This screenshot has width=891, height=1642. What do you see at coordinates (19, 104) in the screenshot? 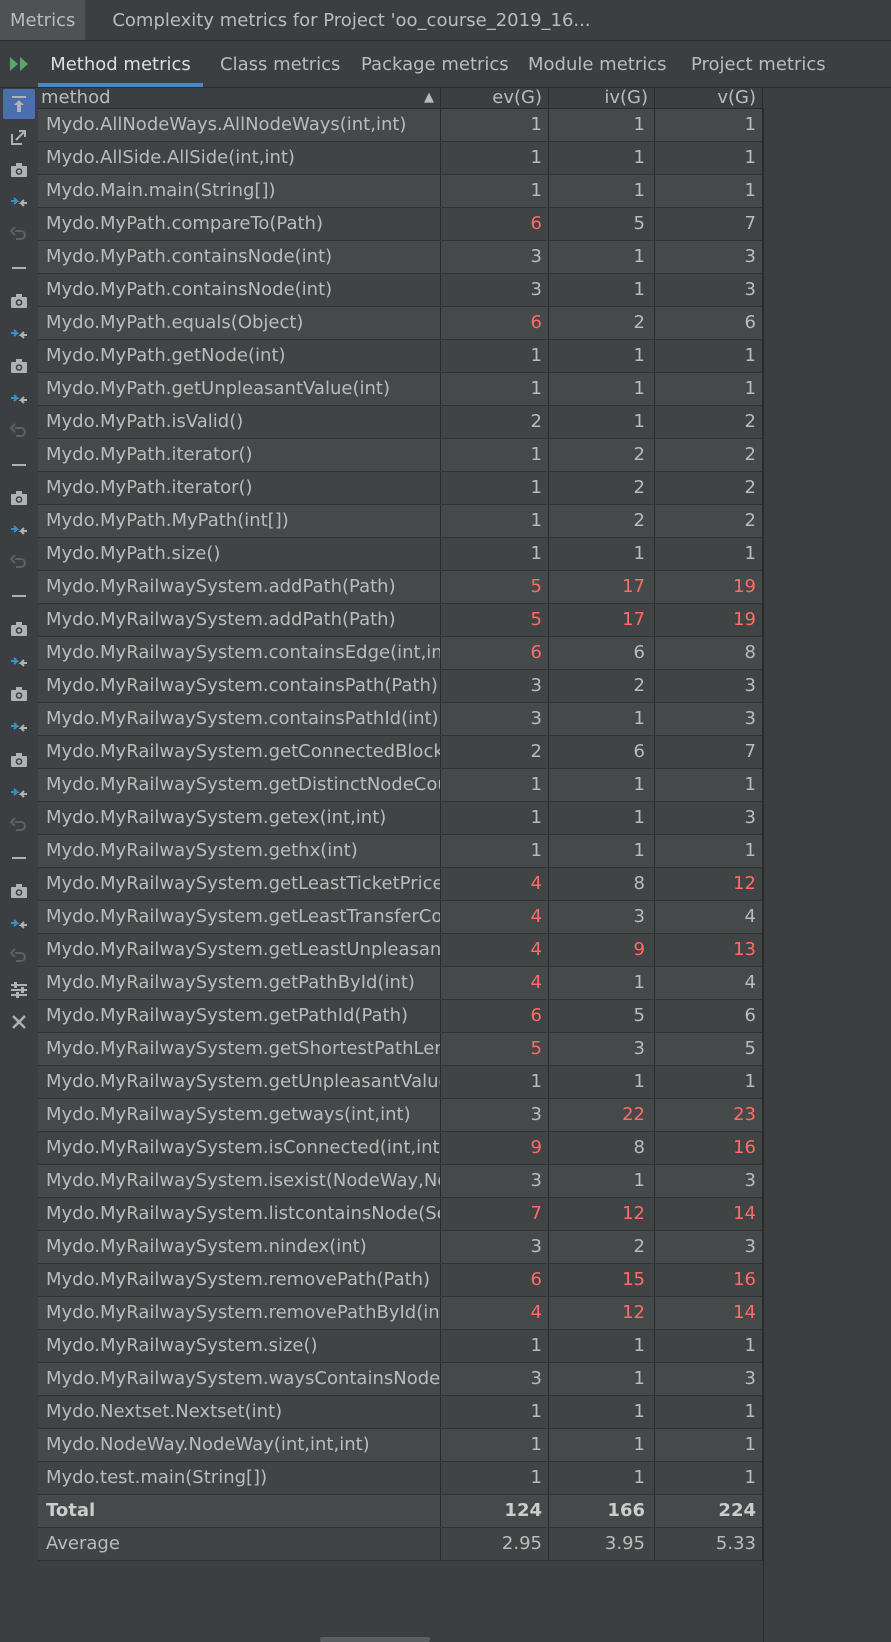
I see `pin-icon` at bounding box center [19, 104].